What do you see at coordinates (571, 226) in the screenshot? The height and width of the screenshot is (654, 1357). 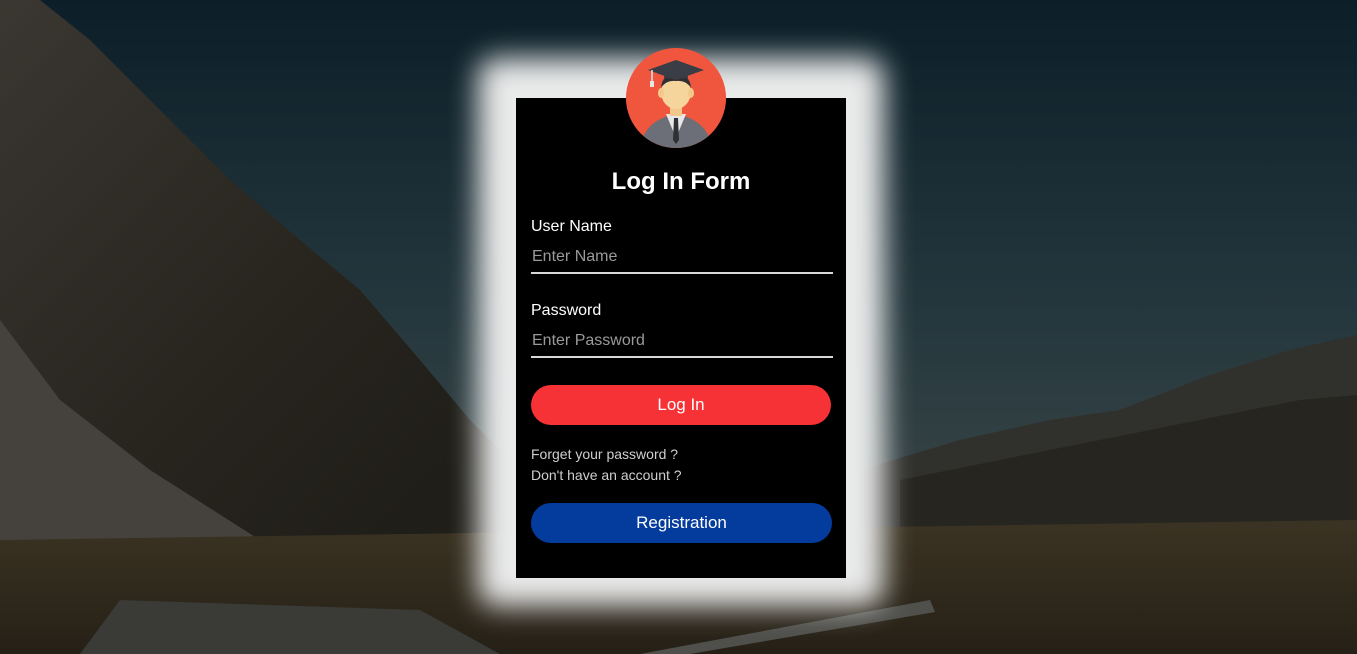 I see `username-label: User Name` at bounding box center [571, 226].